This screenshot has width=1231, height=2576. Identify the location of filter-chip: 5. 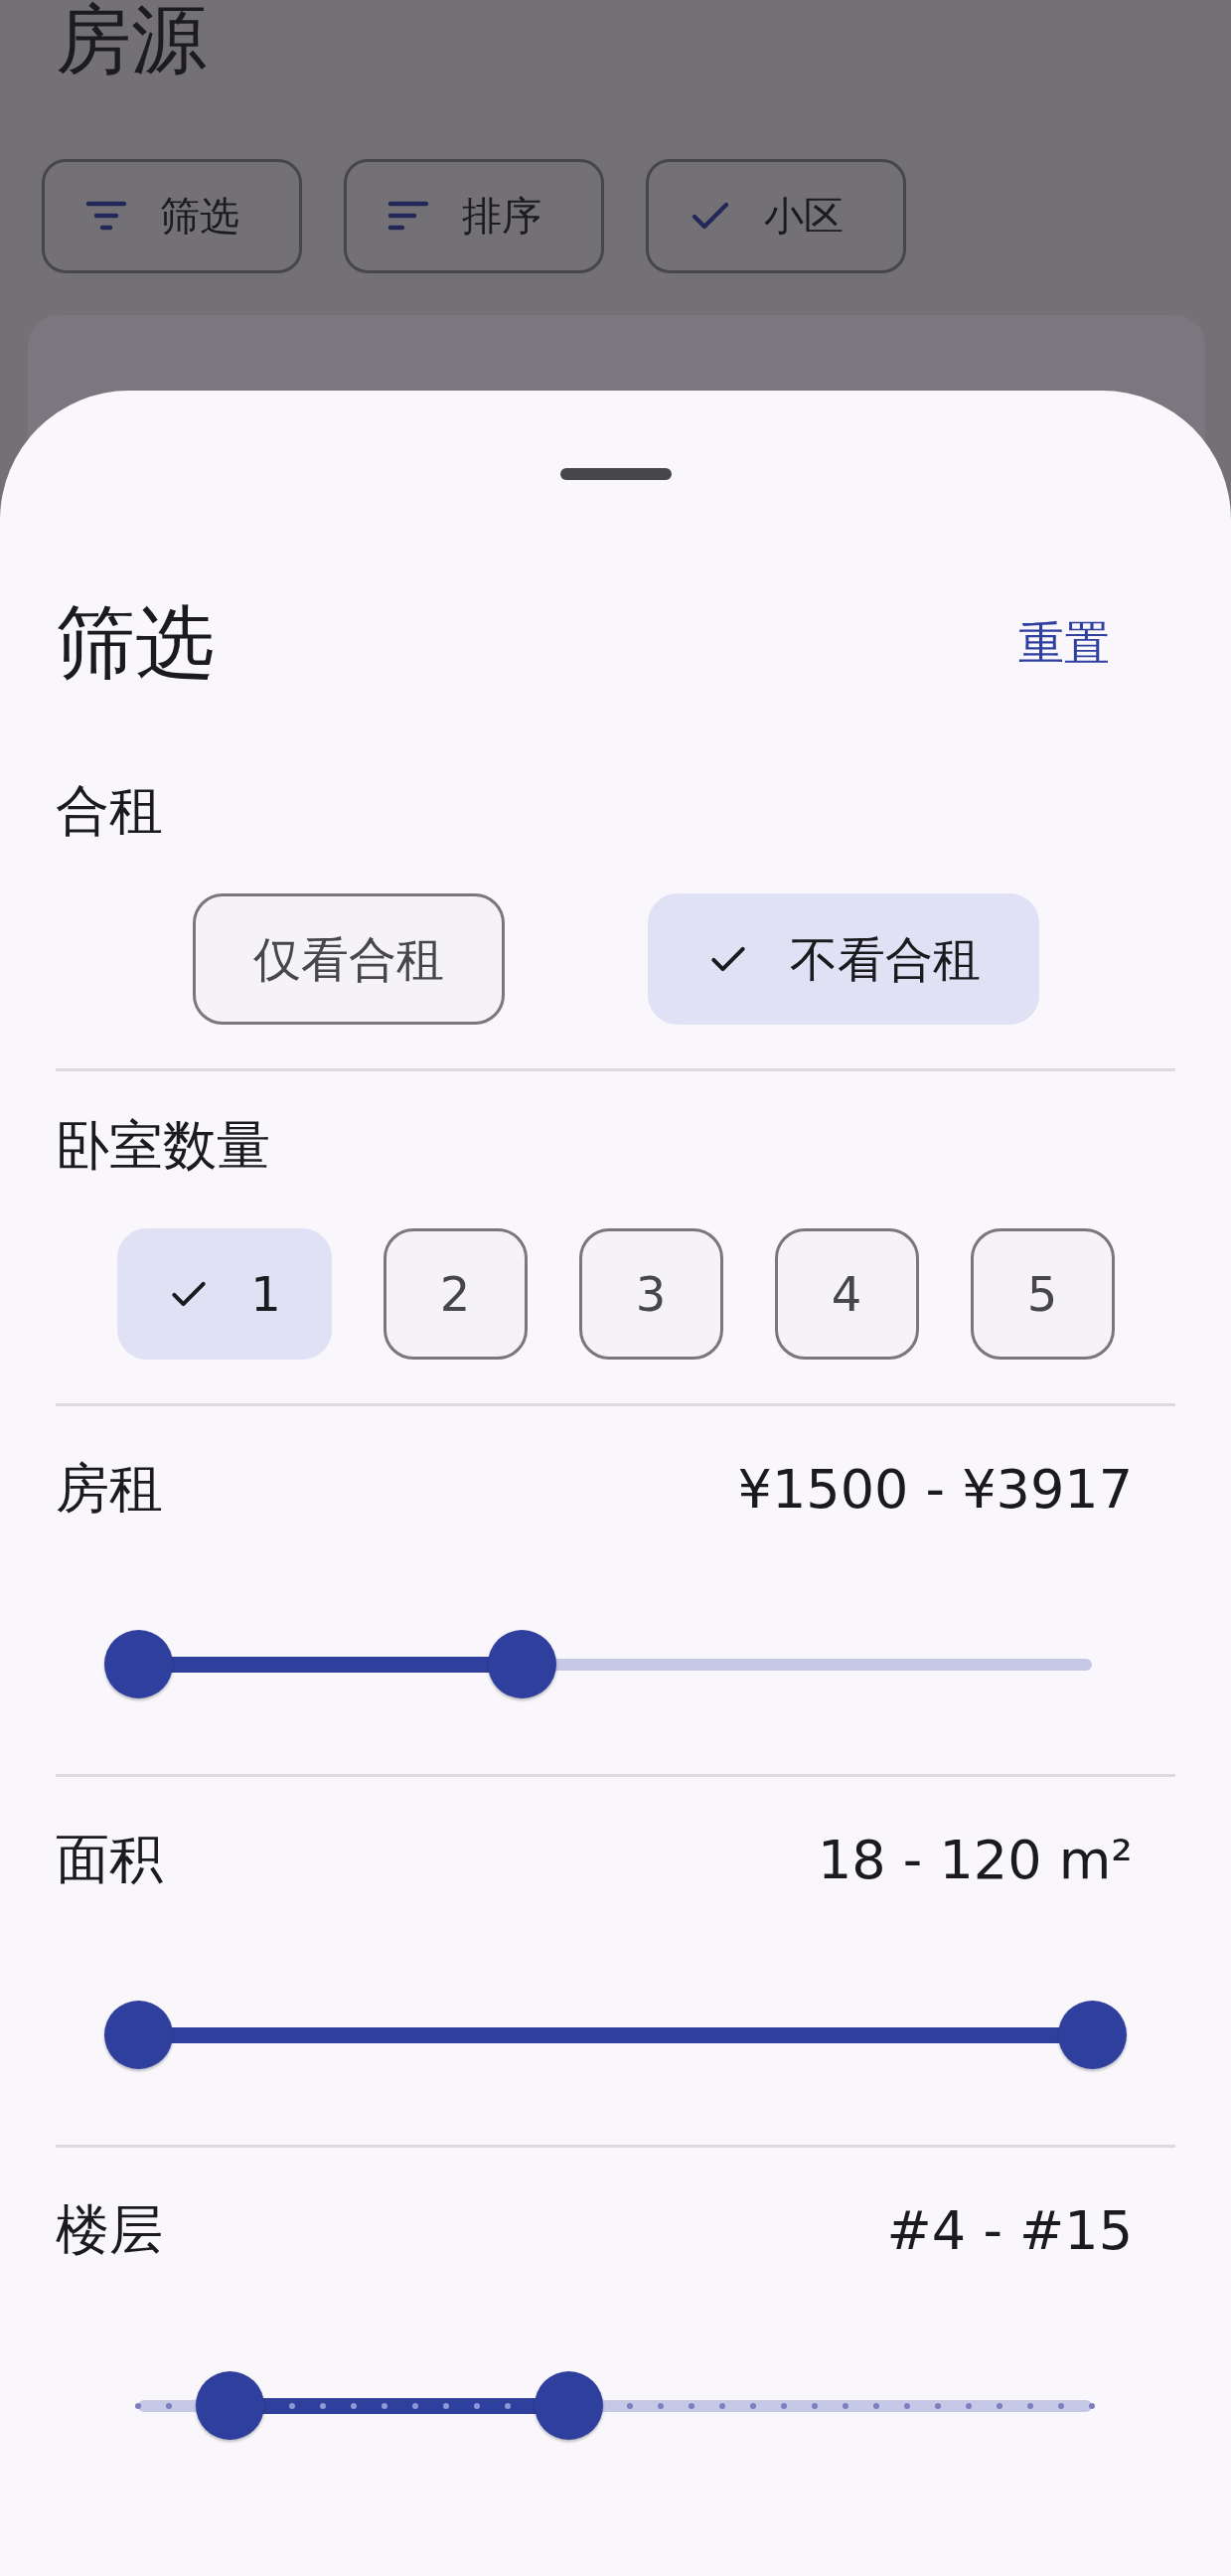
(1042, 1293).